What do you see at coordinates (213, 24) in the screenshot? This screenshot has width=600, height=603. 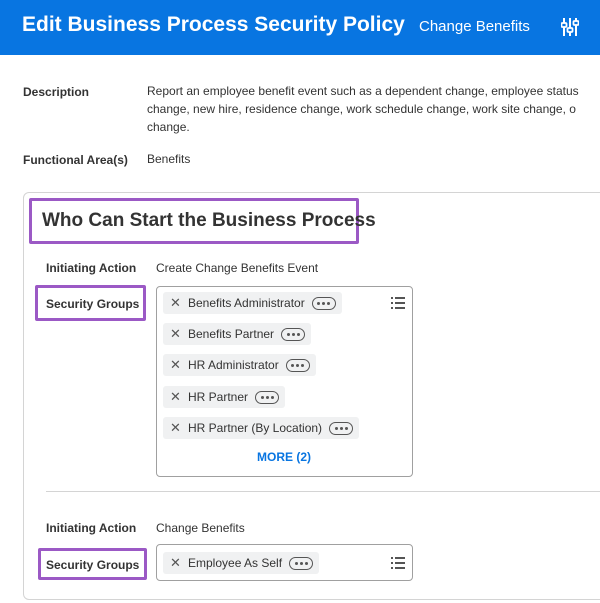 I see `page-title: Edit Business Process Security Policy` at bounding box center [213, 24].